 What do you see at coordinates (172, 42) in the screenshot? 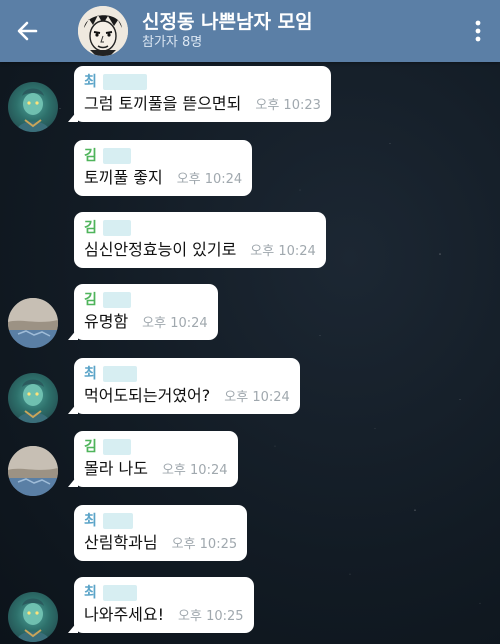
I see `participant-count: 참가자 8명` at bounding box center [172, 42].